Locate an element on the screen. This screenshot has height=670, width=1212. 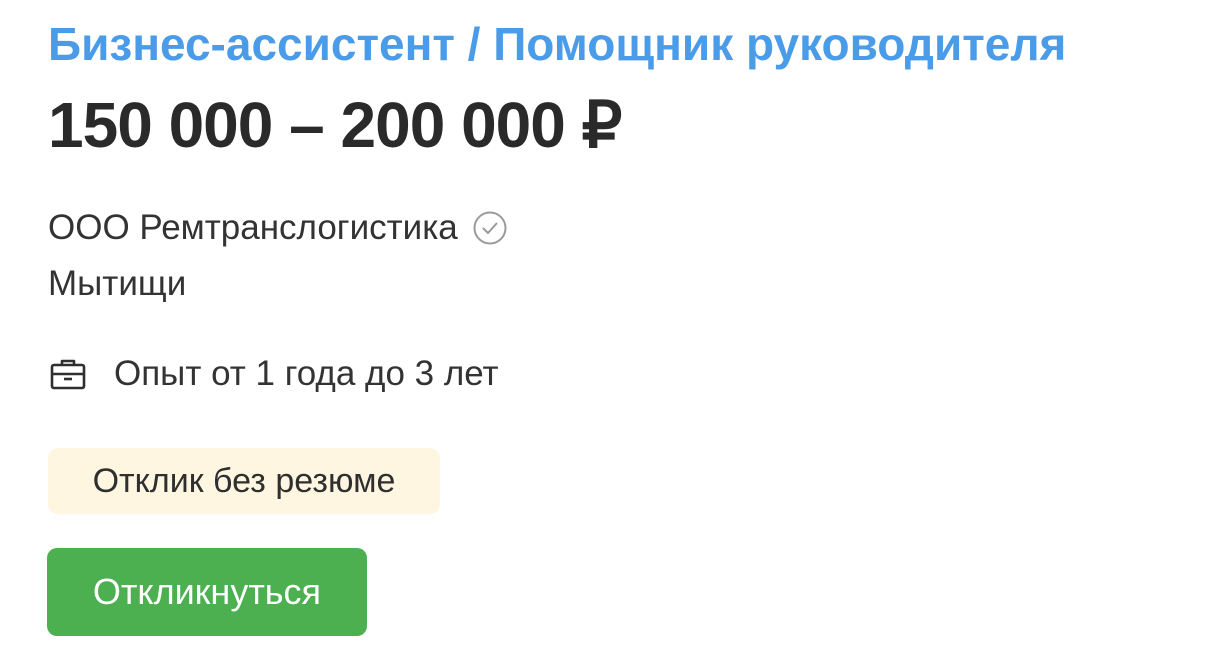
briefcase-icon is located at coordinates (68, 374).